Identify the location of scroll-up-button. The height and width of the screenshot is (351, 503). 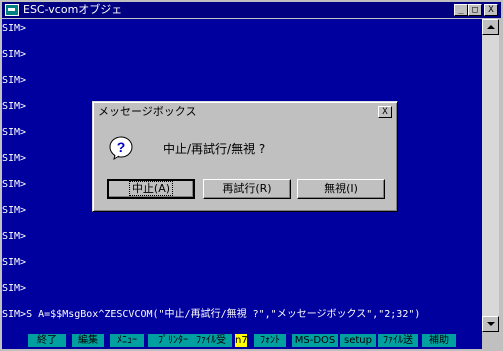
(490, 27).